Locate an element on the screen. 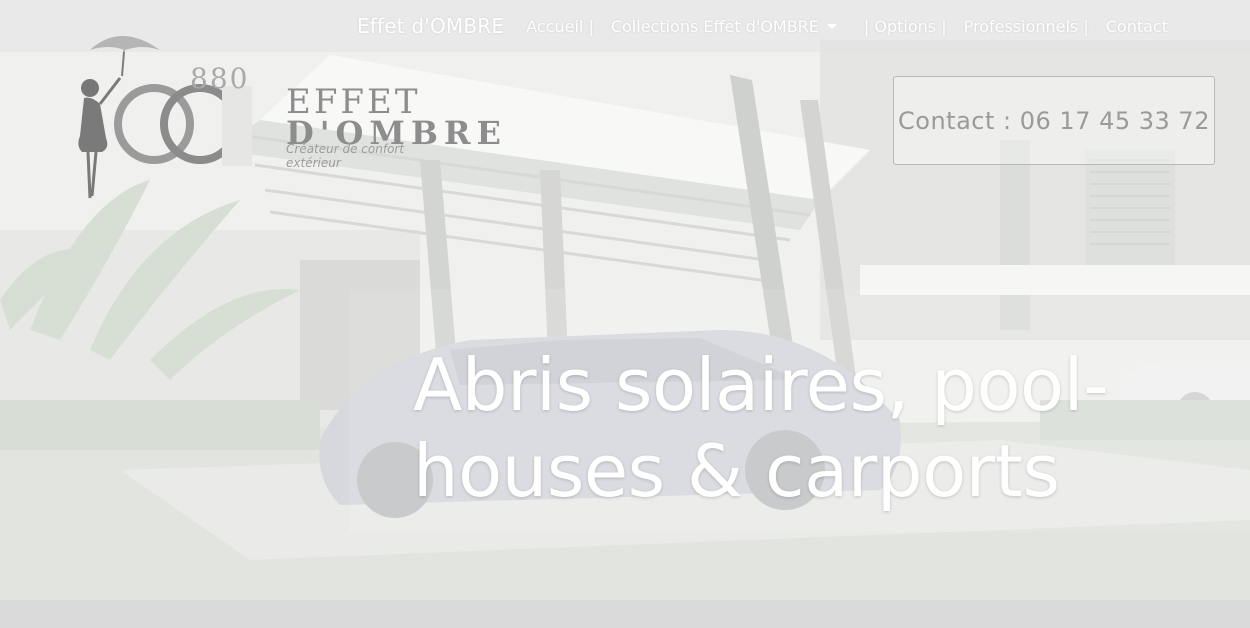  nav-brand-link: Effet d'OMBRE is located at coordinates (430, 26).